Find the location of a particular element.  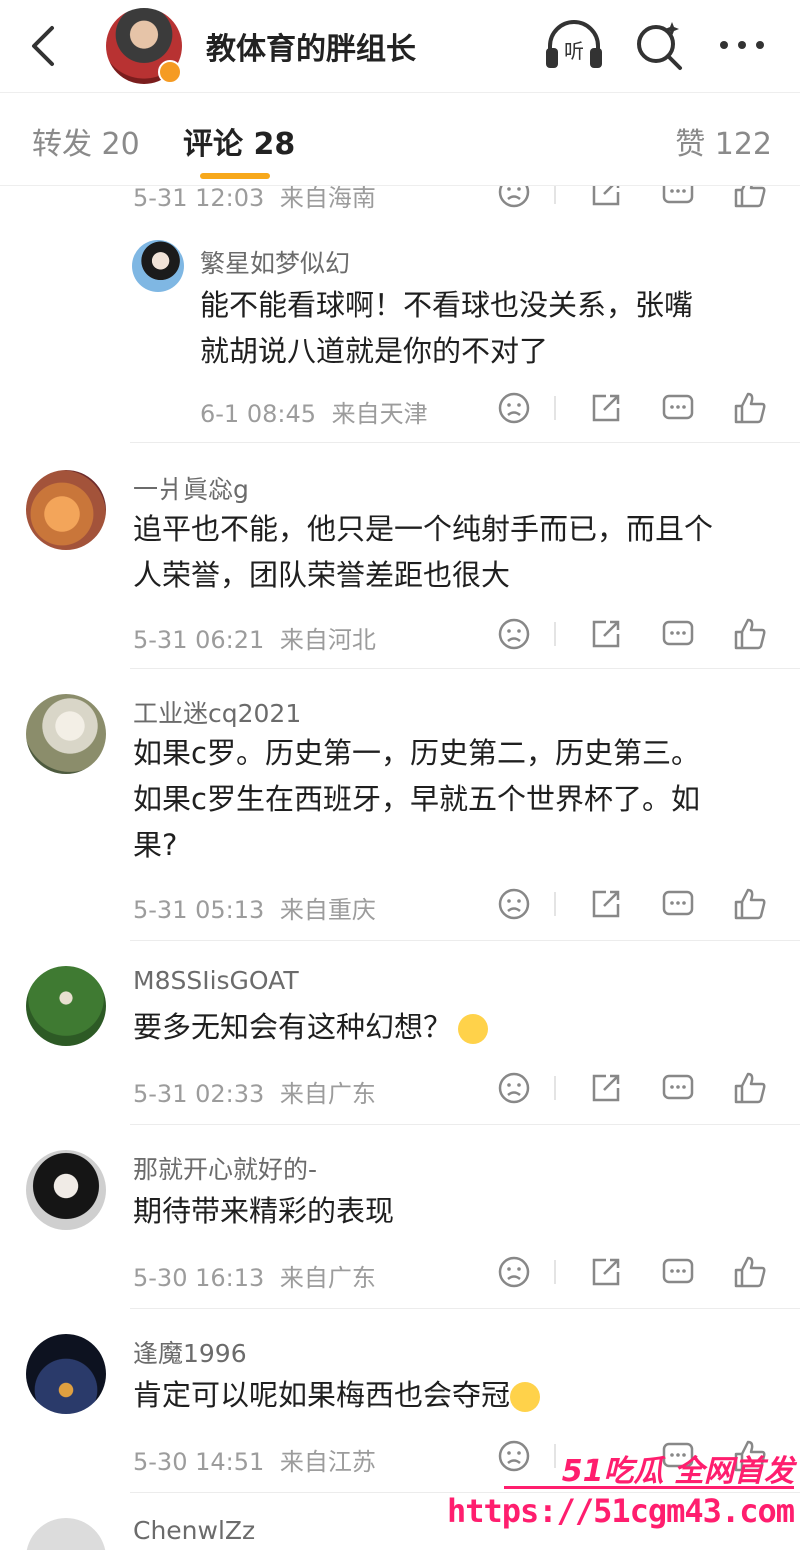

comment-location: 来自重庆 is located at coordinates (327, 910).